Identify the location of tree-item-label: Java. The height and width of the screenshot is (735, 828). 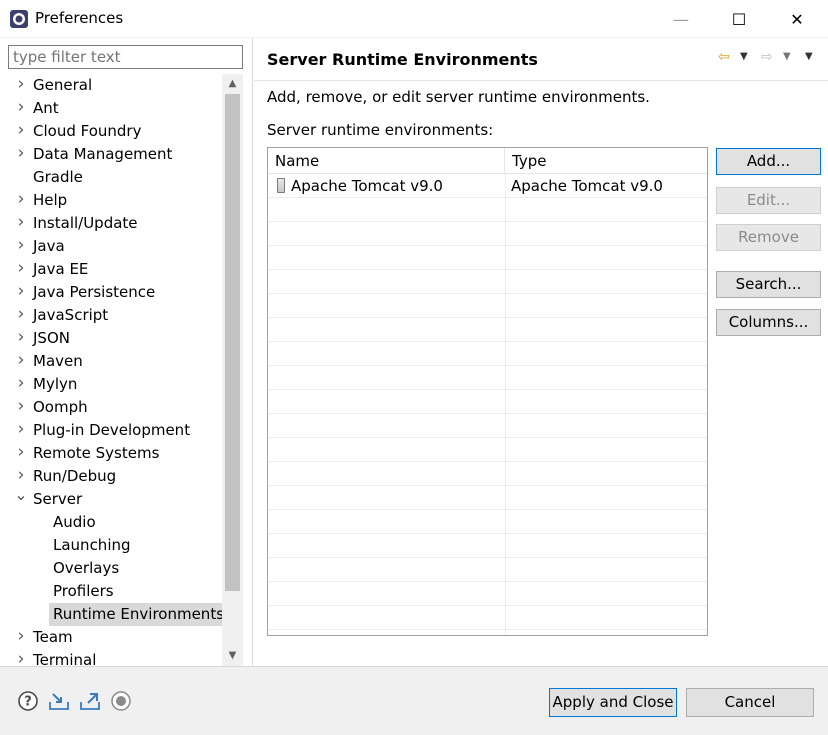
(49, 246).